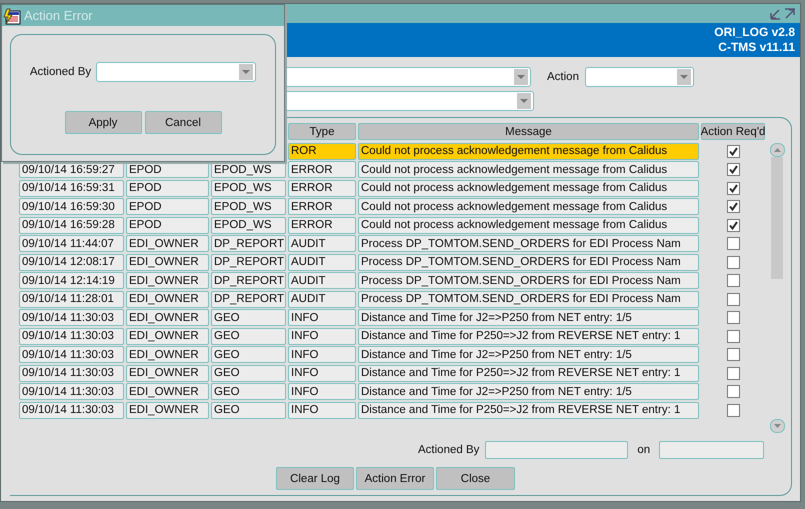 The width and height of the screenshot is (805, 509). What do you see at coordinates (475, 478) in the screenshot?
I see `footer-button: Close` at bounding box center [475, 478].